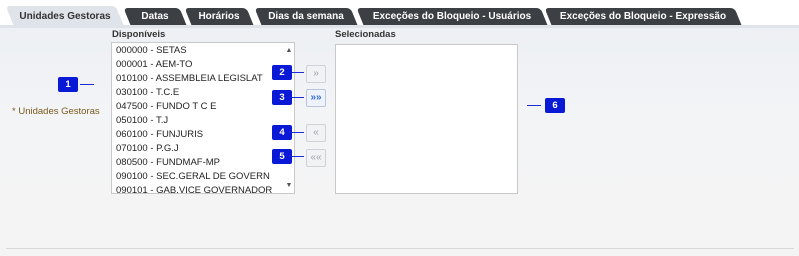 The width and height of the screenshot is (799, 256). I want to click on unidades-gestoras-field-label: * Unidades Gestoras, so click(56, 111).